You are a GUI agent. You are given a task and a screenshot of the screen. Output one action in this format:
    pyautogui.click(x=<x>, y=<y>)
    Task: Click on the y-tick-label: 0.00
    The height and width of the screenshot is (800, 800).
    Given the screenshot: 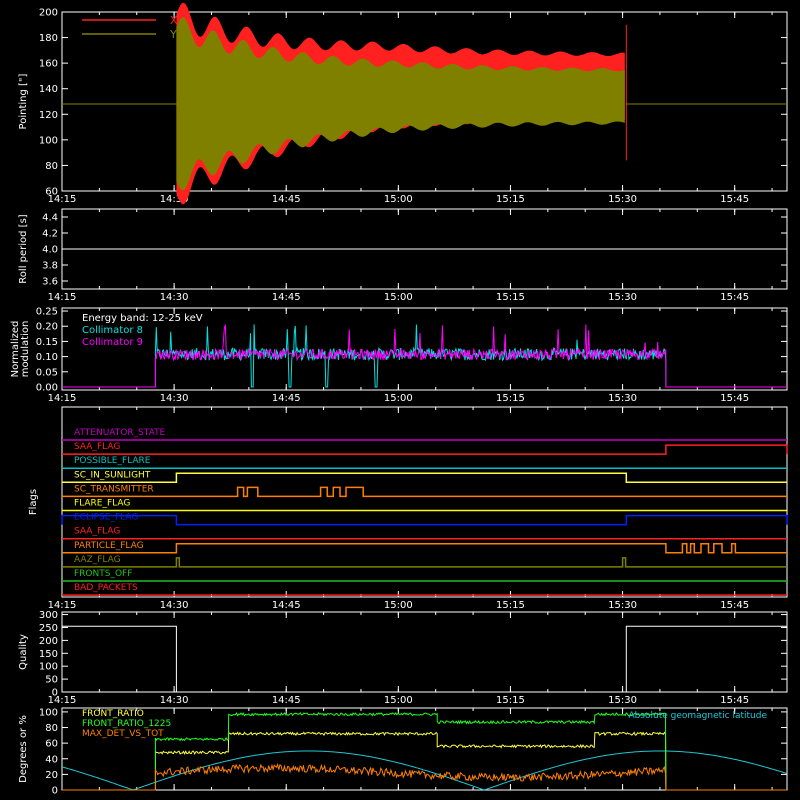 What is the action you would take?
    pyautogui.click(x=47, y=387)
    